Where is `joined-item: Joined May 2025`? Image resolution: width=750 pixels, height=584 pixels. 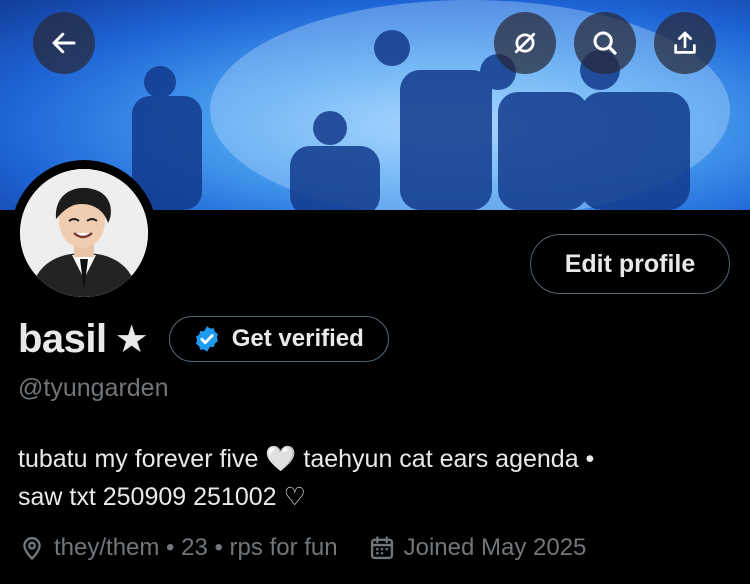 joined-item: Joined May 2025 is located at coordinates (477, 548).